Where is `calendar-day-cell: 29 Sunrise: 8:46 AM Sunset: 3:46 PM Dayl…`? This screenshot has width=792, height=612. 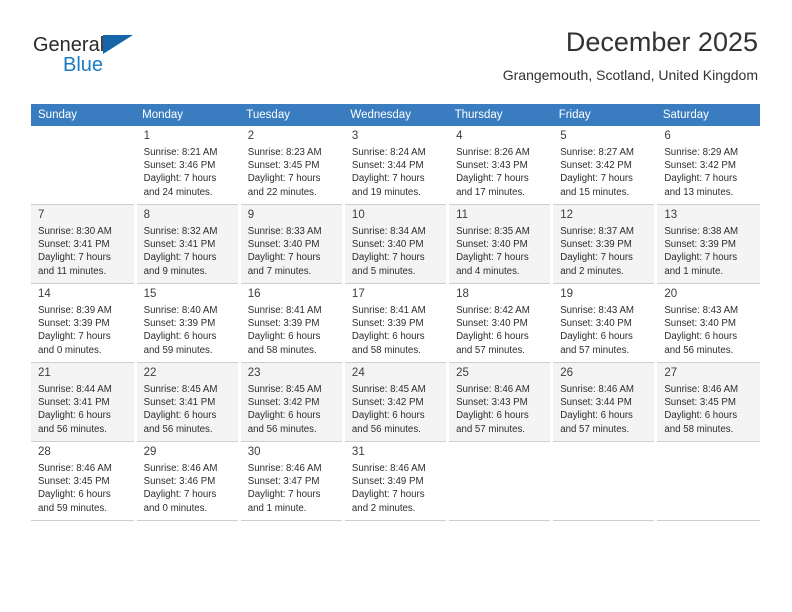 calendar-day-cell: 29 Sunrise: 8:46 AM Sunset: 3:46 PM Dayl… is located at coordinates (188, 481).